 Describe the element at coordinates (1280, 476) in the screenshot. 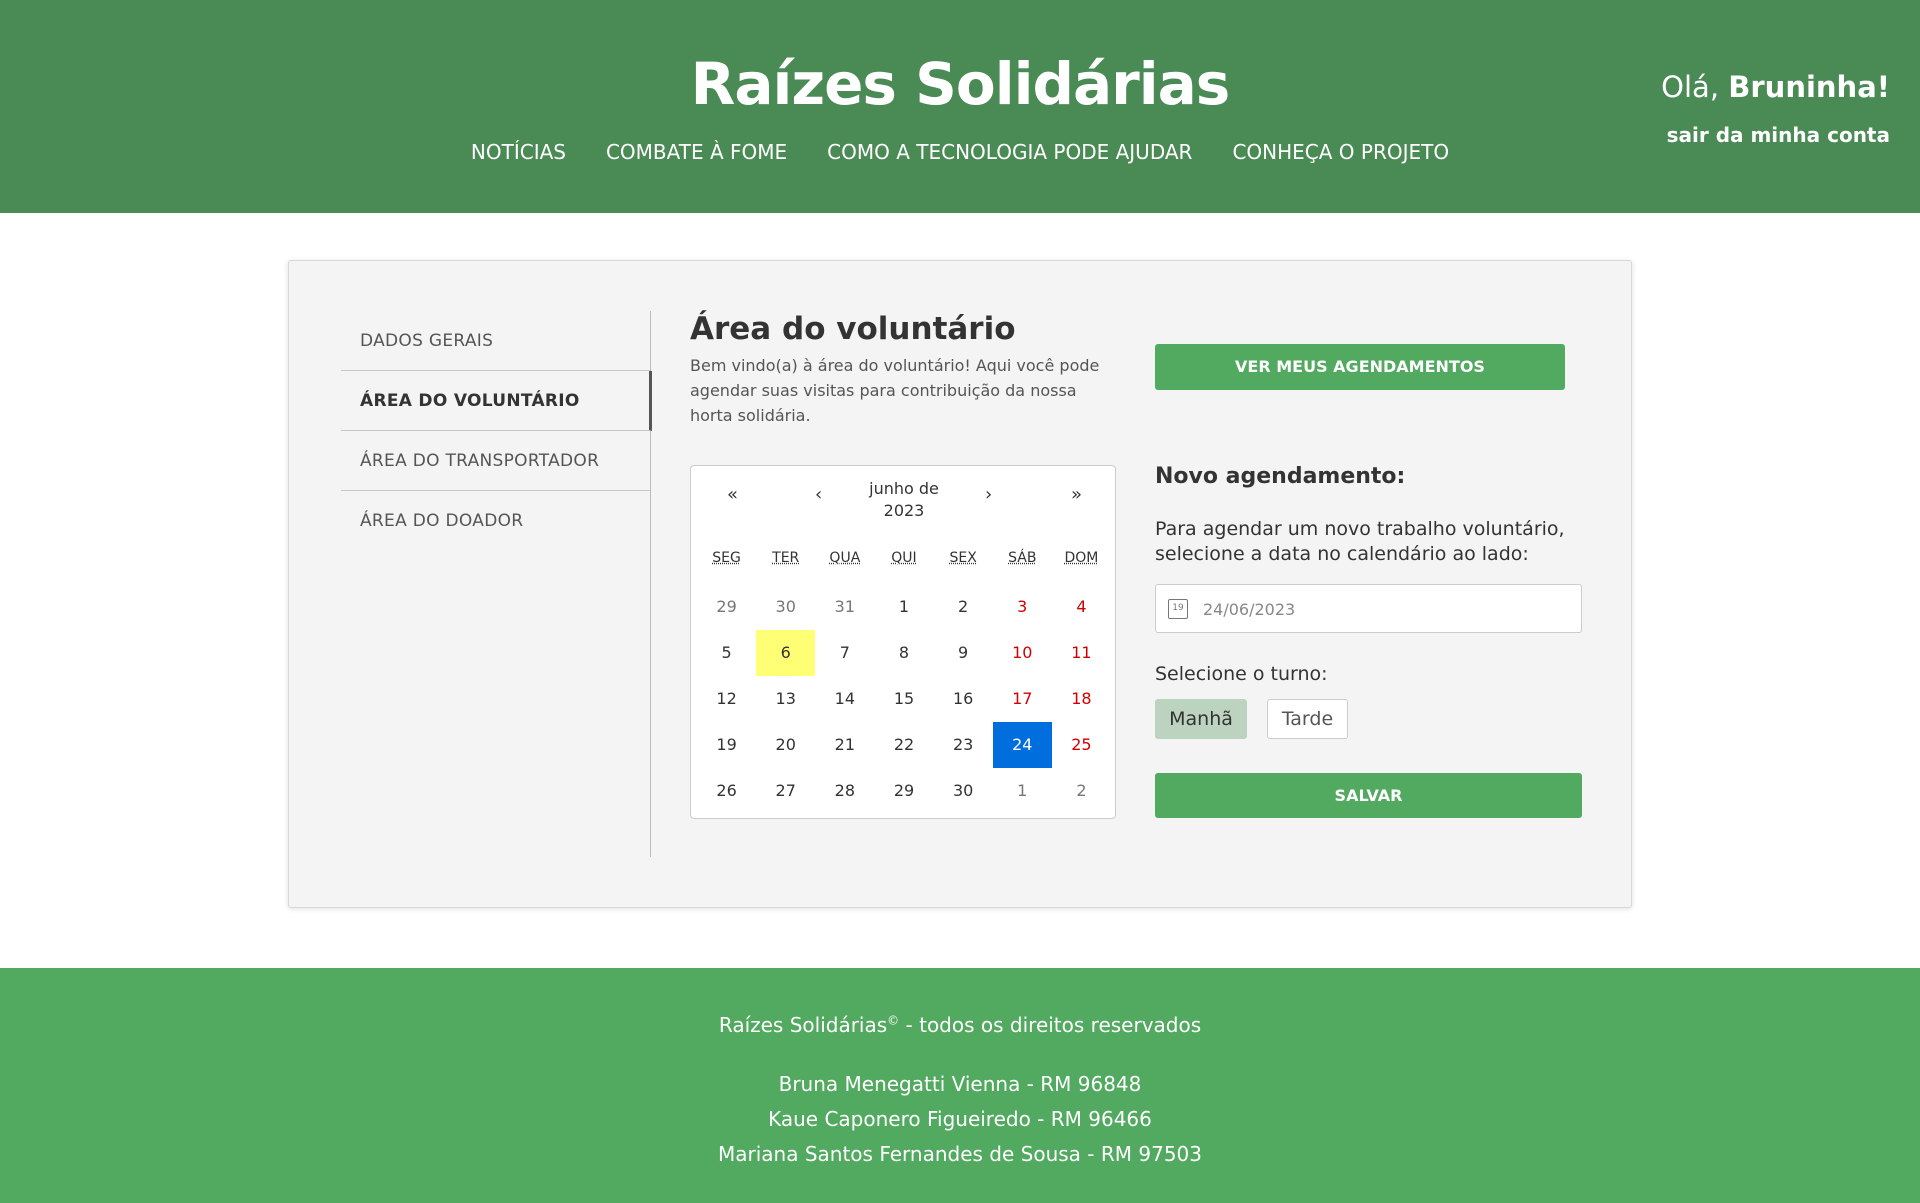

I see `new-appointment-heading: Novo agendamento:` at that location.